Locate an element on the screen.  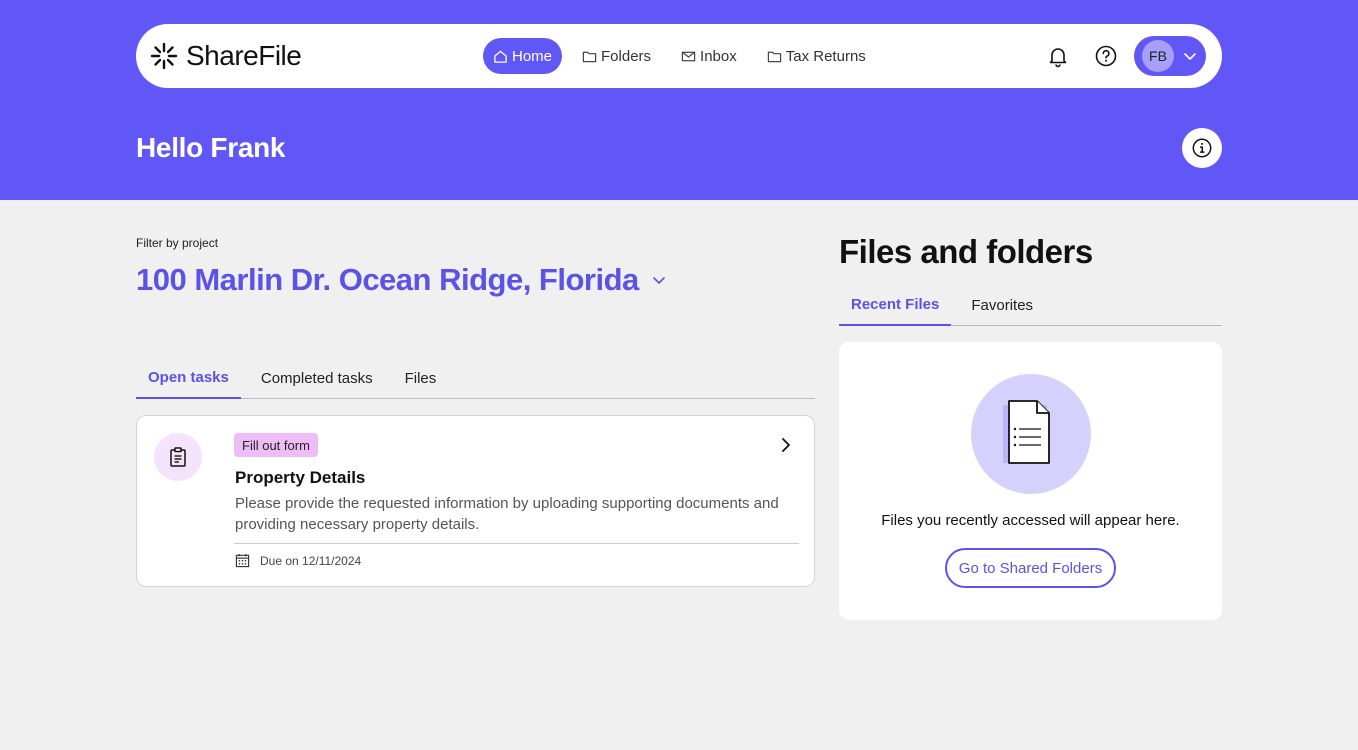
document-icon is located at coordinates (1026, 432).